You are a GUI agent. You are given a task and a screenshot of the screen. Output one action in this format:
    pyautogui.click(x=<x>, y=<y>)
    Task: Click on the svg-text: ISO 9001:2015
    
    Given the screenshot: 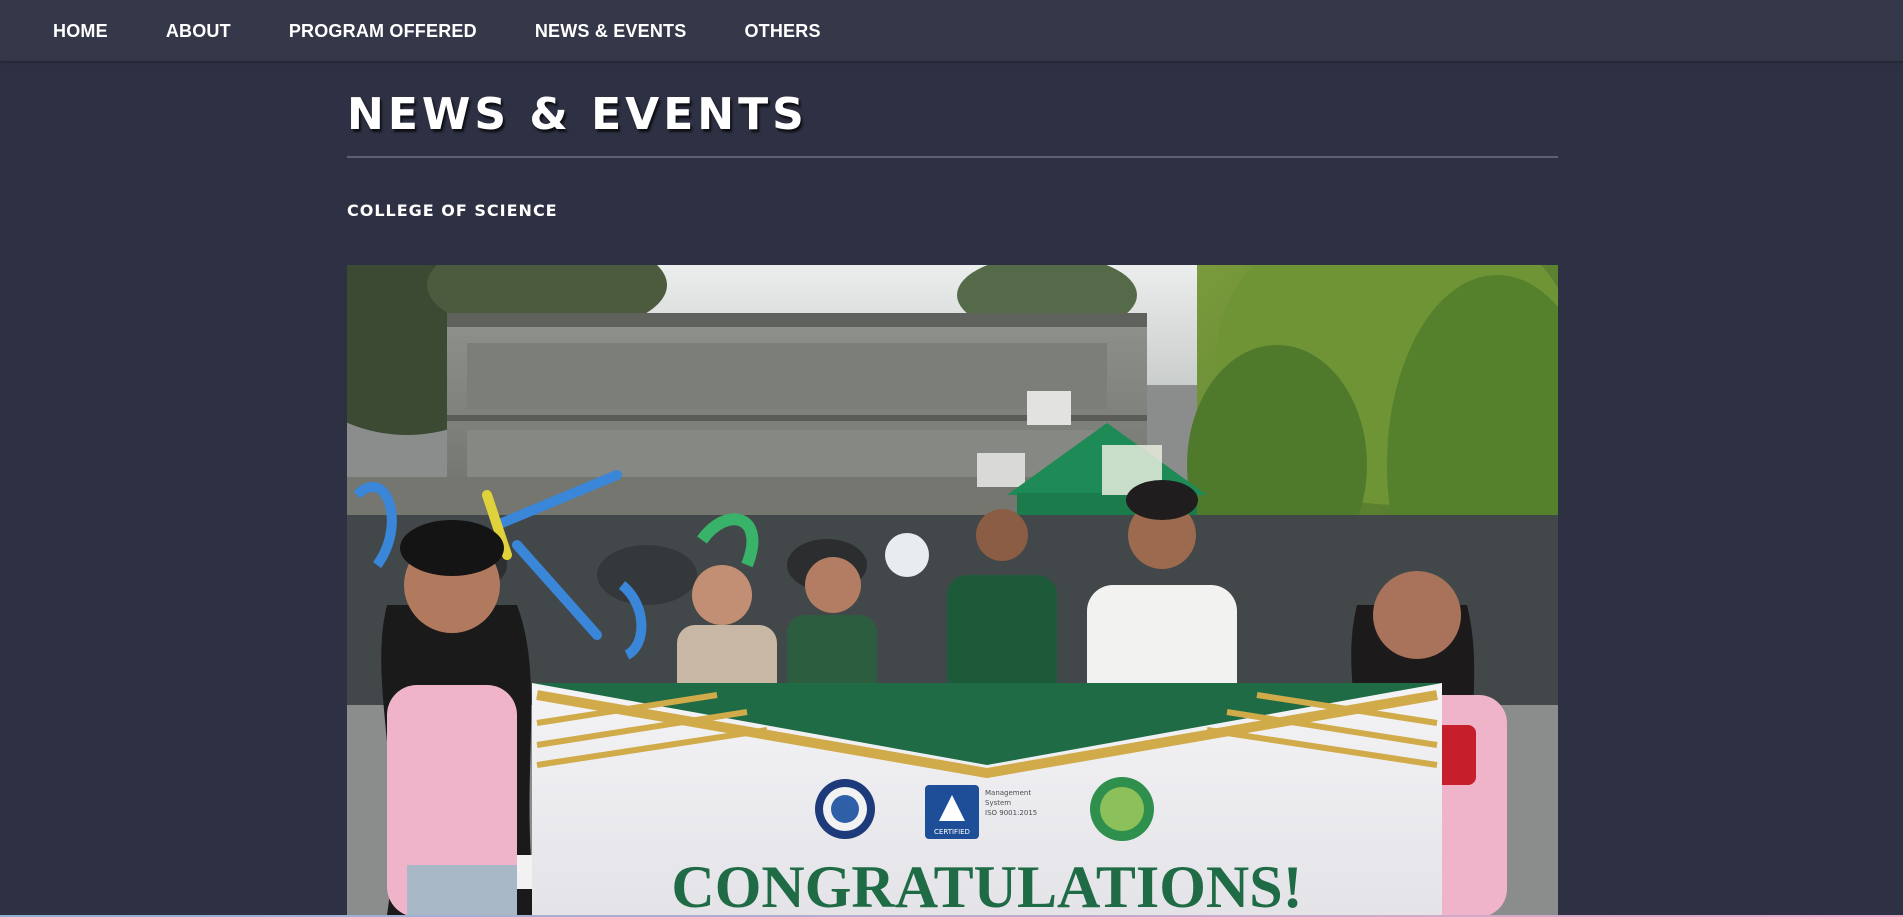 What is the action you would take?
    pyautogui.click(x=1011, y=813)
    